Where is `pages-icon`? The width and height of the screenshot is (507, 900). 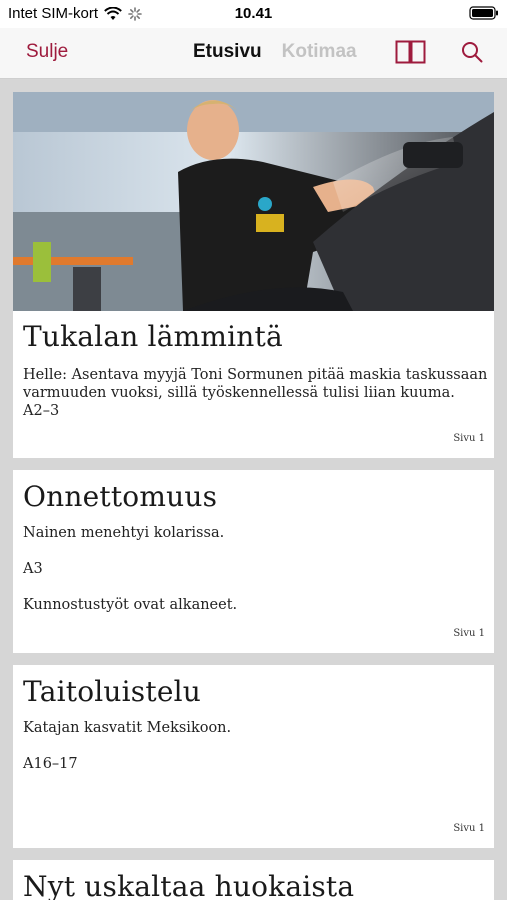
pages-icon is located at coordinates (410, 52).